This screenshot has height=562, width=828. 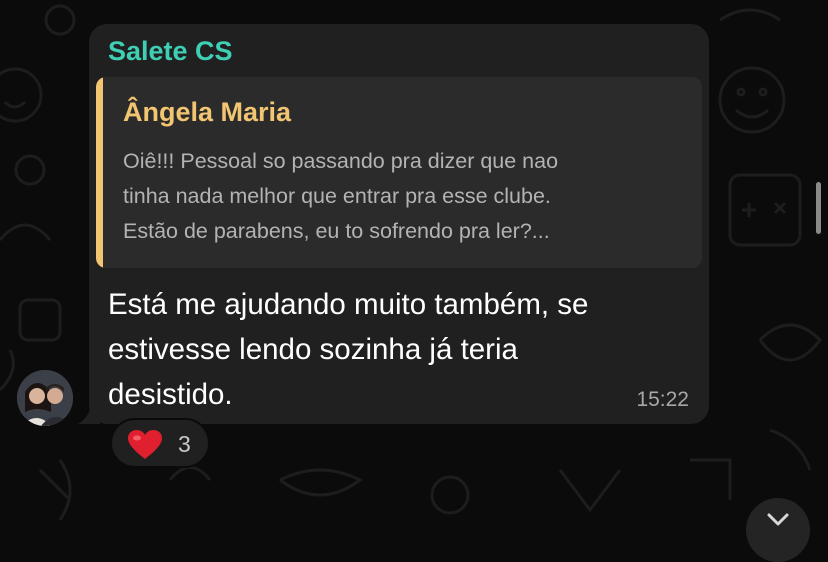 I want to click on scroll-to-bottom-button, so click(x=778, y=530).